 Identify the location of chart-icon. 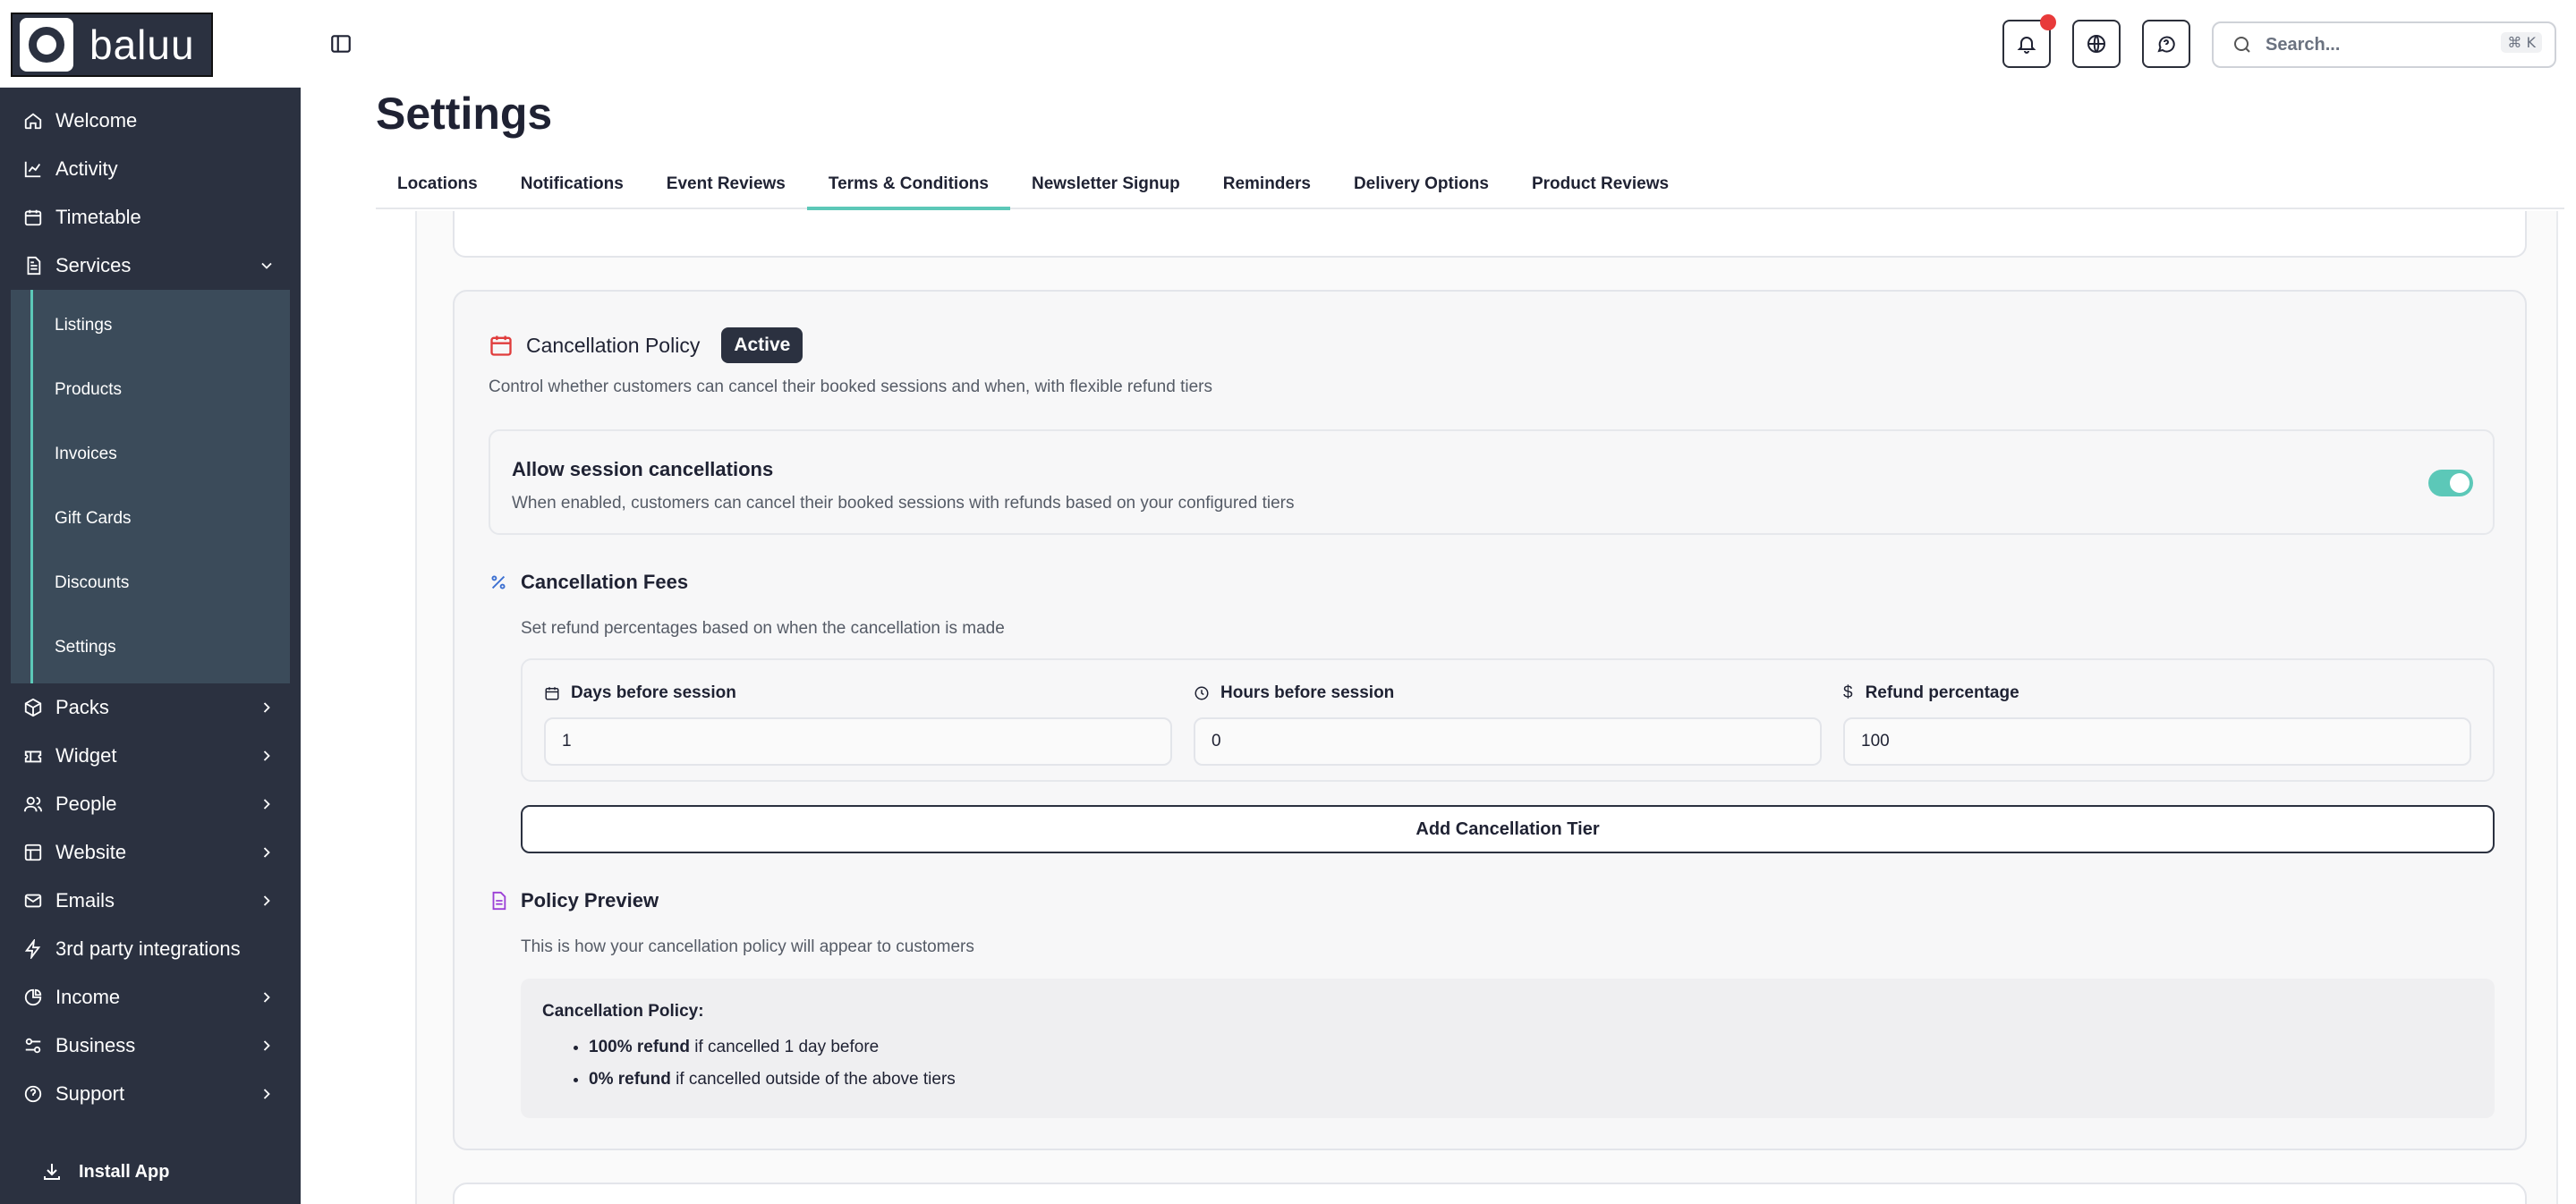
(33, 169).